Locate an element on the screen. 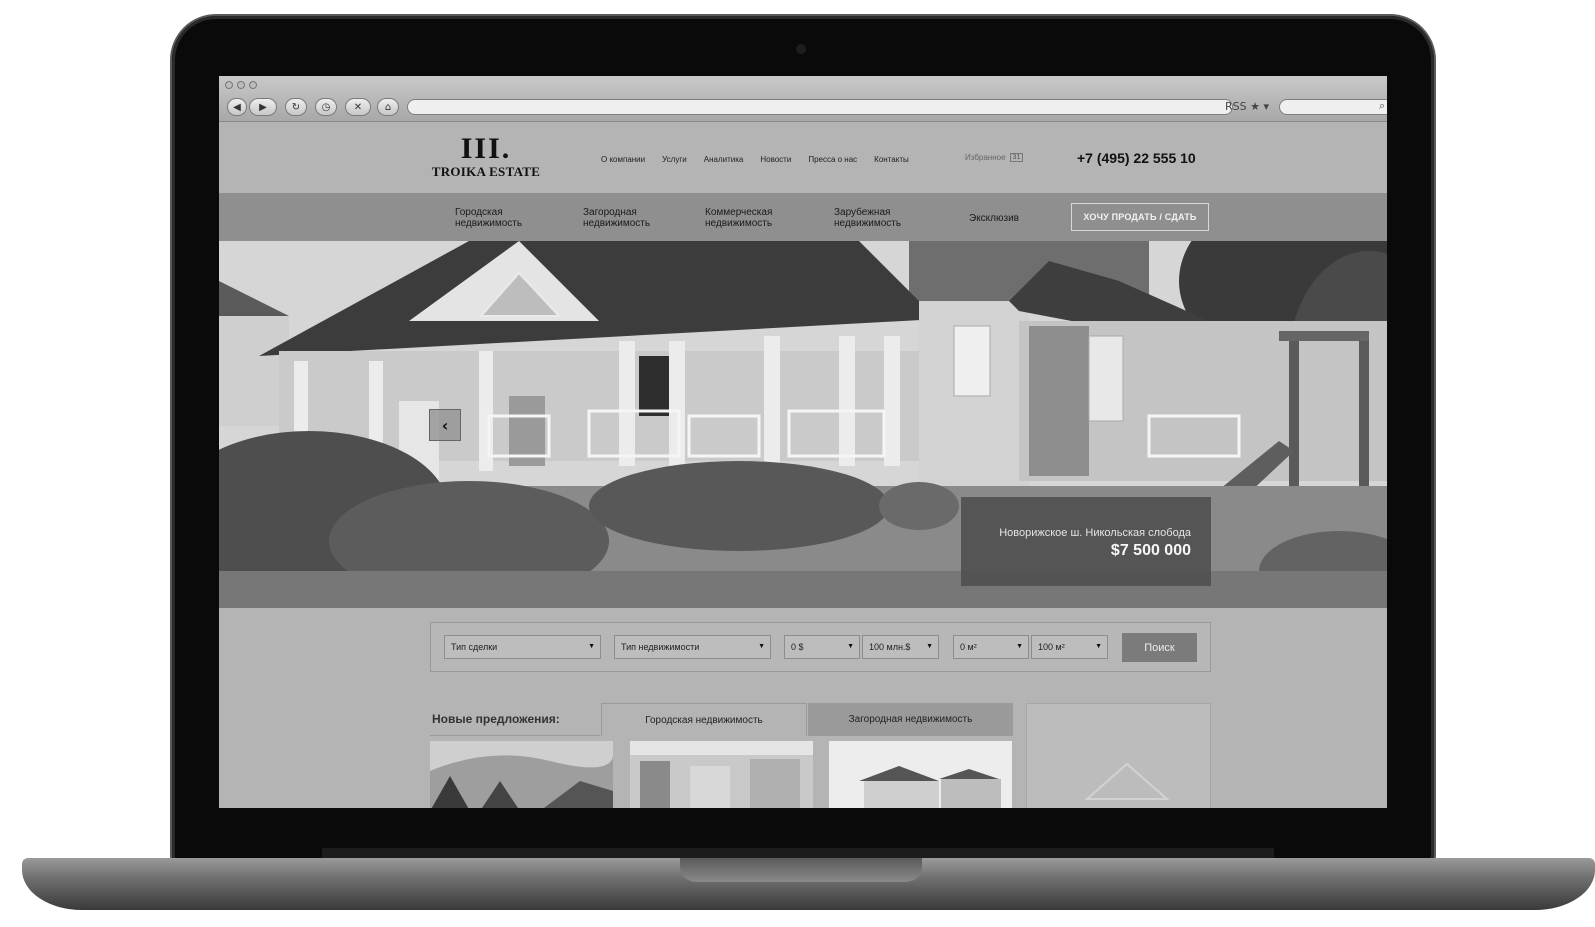 The height and width of the screenshot is (927, 1595). category-city: Городская недвижимость is located at coordinates (510, 218).